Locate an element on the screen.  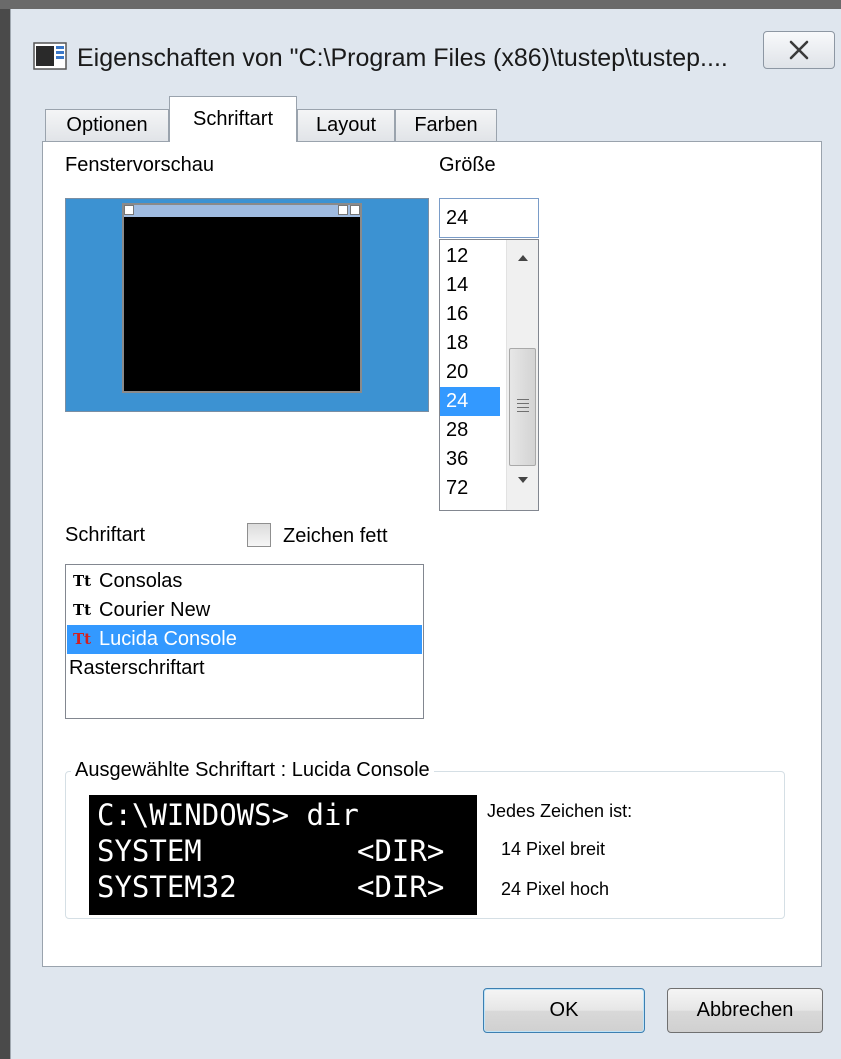
size-option-24: 24 is located at coordinates (470, 401).